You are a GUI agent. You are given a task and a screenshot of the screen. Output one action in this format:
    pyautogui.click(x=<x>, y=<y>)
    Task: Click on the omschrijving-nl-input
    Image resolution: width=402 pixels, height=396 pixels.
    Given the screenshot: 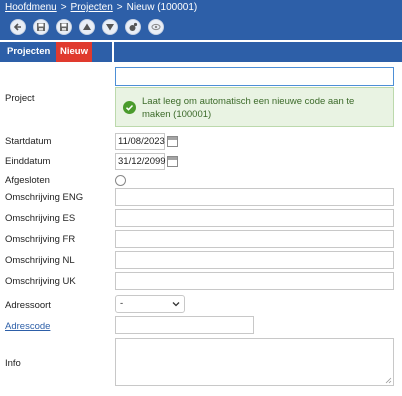 What is the action you would take?
    pyautogui.click(x=254, y=260)
    